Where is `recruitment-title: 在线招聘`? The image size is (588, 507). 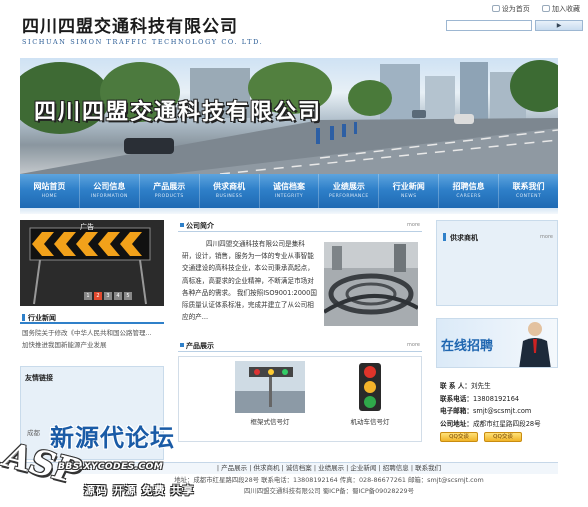 recruitment-title: 在线招聘 is located at coordinates (467, 346).